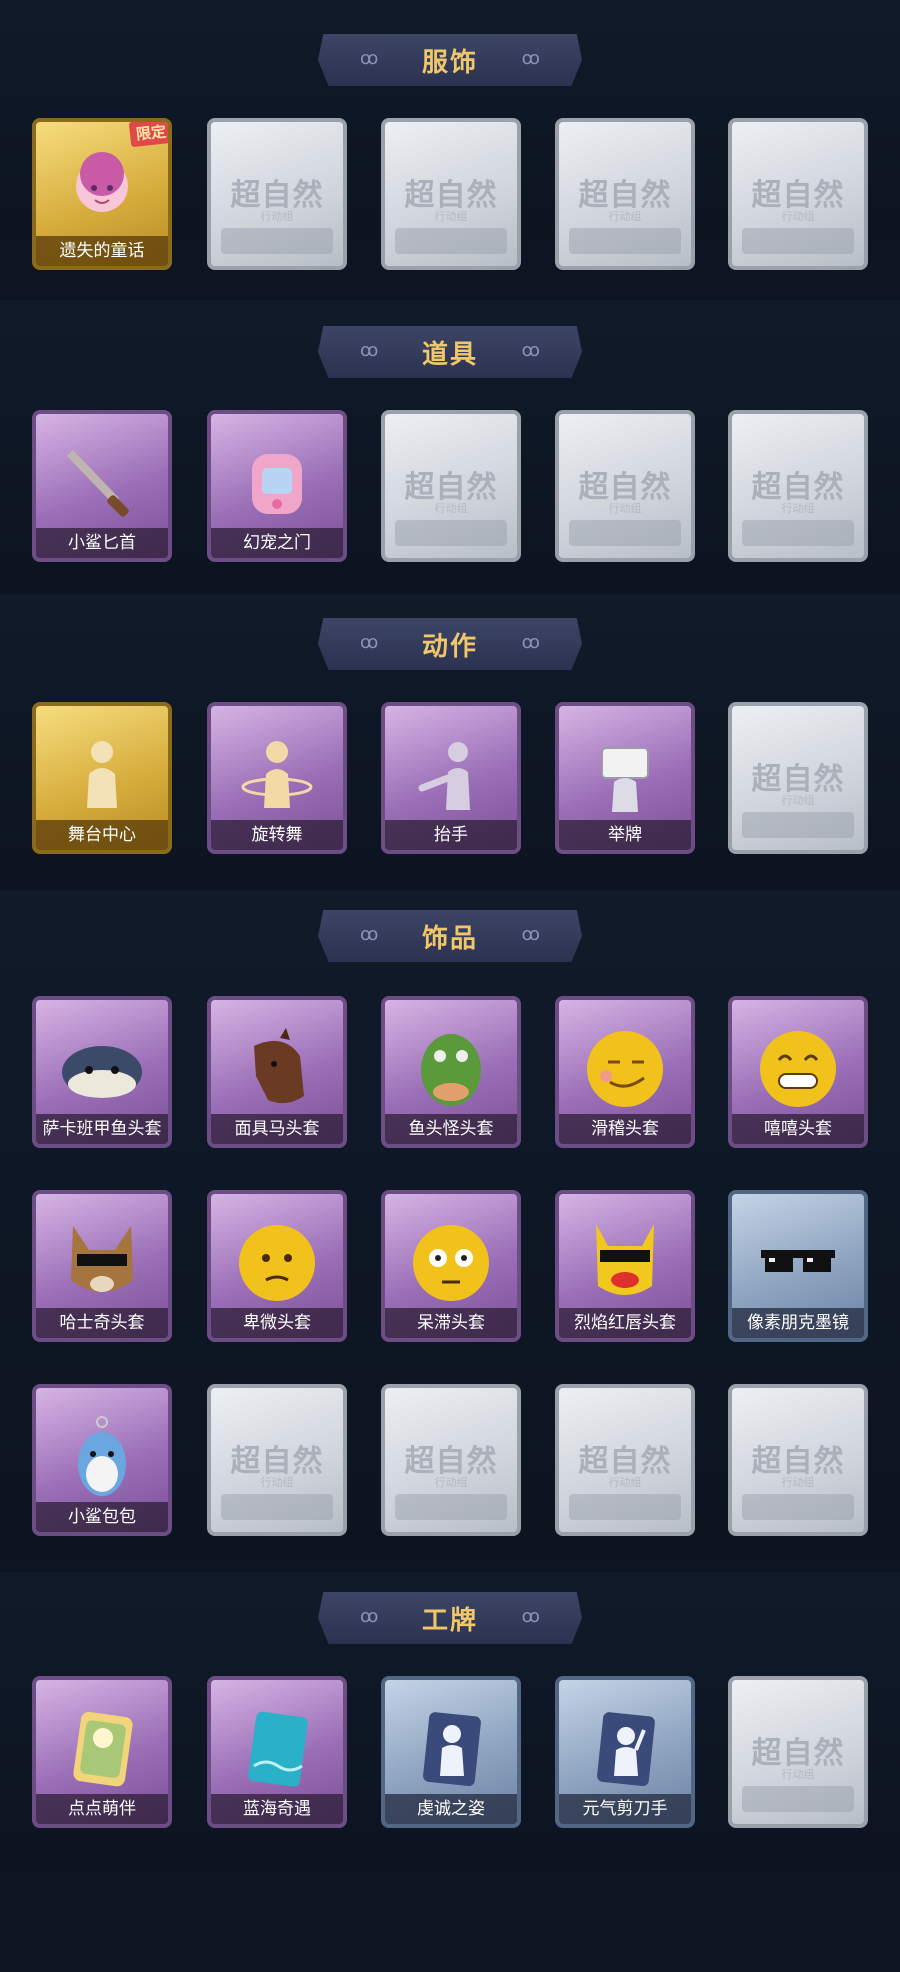 The height and width of the screenshot is (1972, 900). I want to click on card-label: 虔诚之姿, so click(451, 1809).